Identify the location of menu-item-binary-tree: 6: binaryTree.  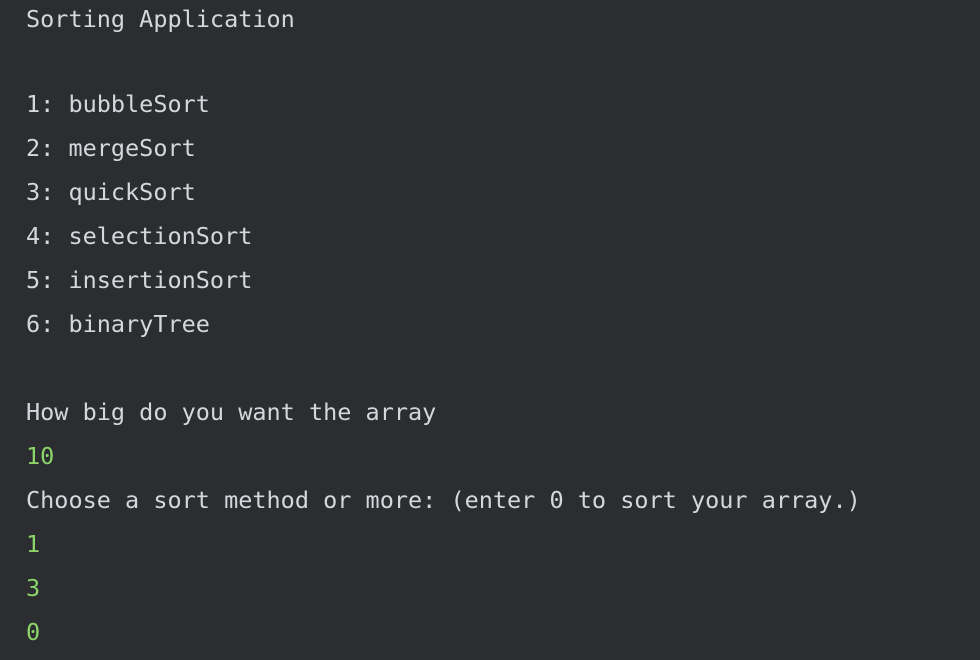
(118, 324).